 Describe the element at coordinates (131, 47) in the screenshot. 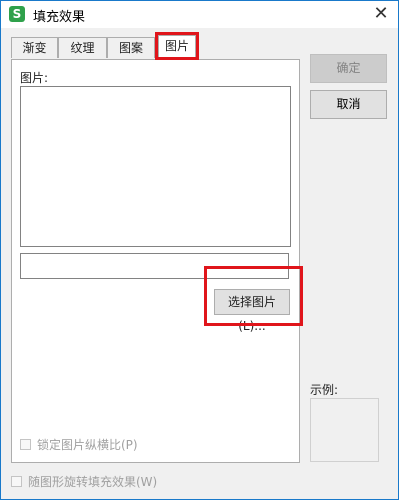

I see `tab-pattern: 图案` at that location.